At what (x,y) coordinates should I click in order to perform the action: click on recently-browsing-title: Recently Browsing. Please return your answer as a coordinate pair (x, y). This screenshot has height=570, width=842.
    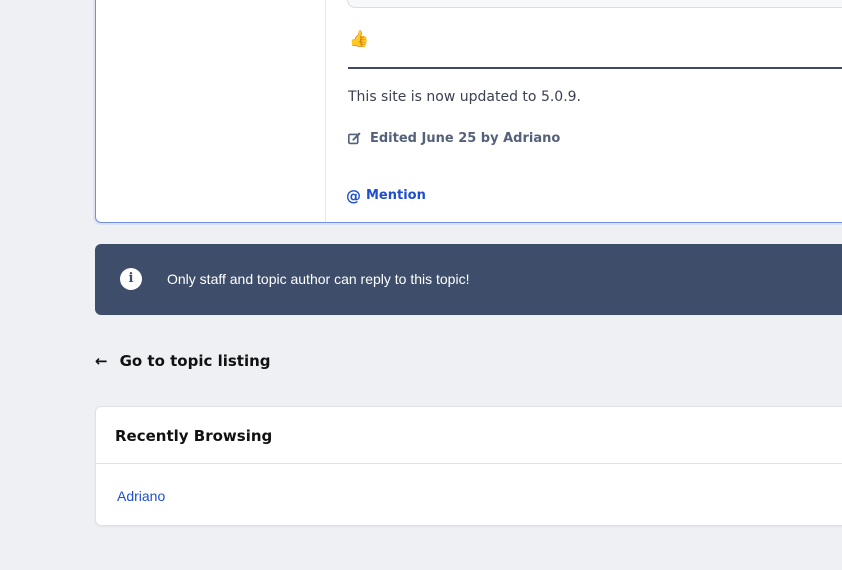
    Looking at the image, I should click on (194, 436).